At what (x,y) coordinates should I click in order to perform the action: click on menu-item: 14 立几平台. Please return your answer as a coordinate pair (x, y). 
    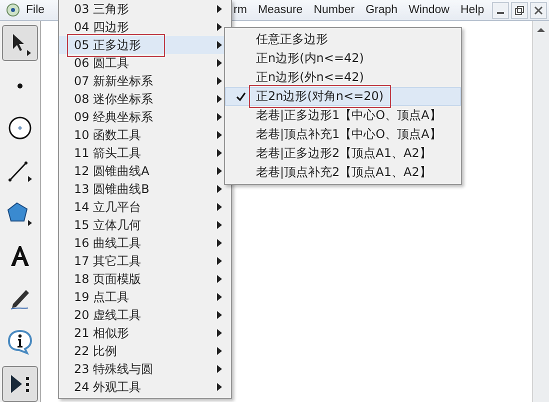
    Looking at the image, I should click on (145, 207).